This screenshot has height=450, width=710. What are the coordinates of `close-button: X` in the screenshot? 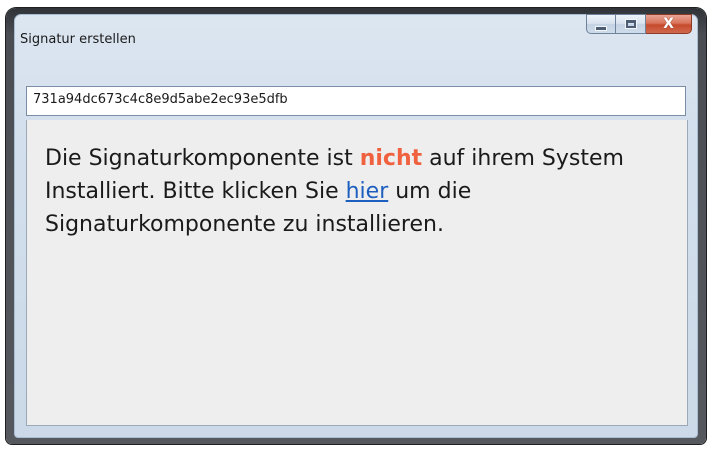 It's located at (669, 24).